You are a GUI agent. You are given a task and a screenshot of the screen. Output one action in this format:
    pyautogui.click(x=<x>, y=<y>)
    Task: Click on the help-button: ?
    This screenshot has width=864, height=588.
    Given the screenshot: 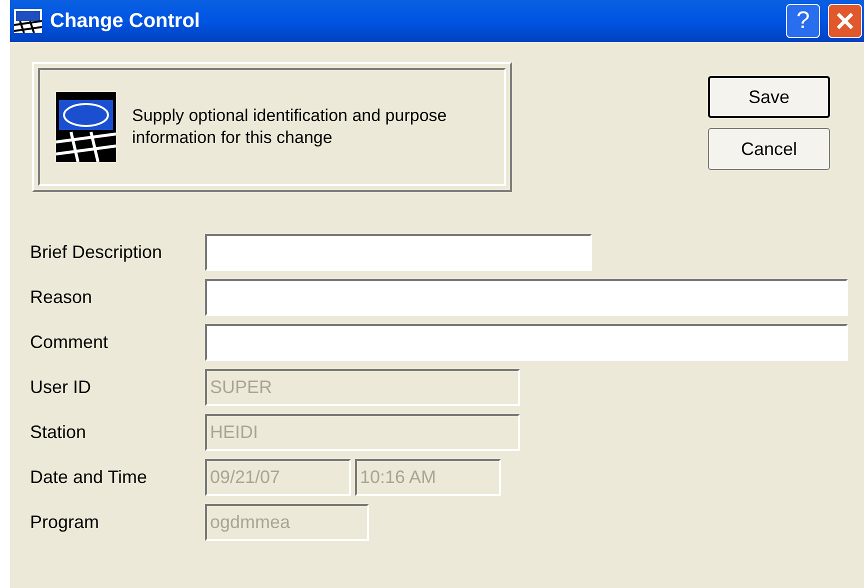 What is the action you would take?
    pyautogui.click(x=803, y=21)
    